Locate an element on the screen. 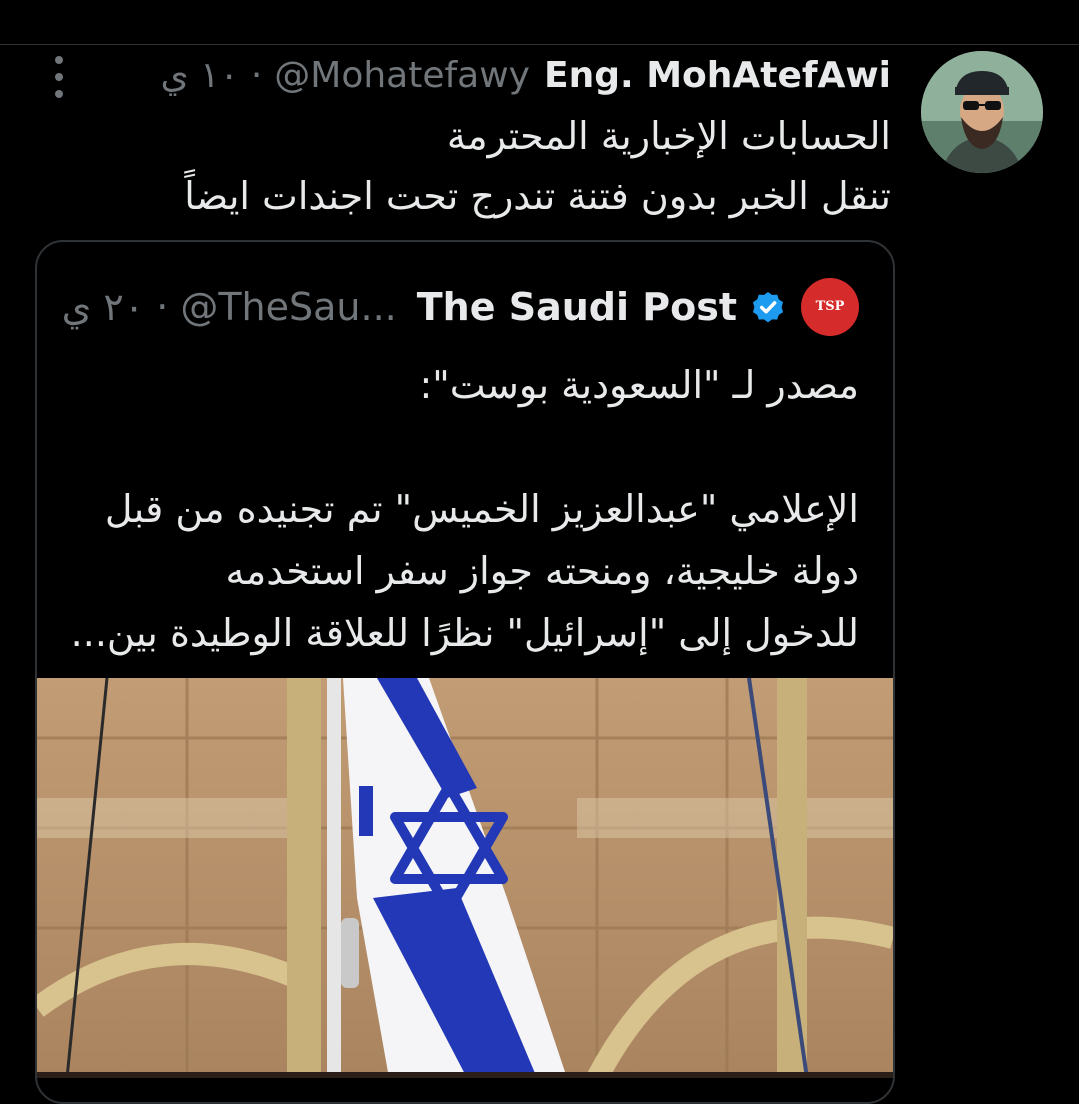 The image size is (1079, 1104). tweet-header: ١٠ ي · @Mohatefawy Eng. MohAtefAwi is located at coordinates (526, 76).